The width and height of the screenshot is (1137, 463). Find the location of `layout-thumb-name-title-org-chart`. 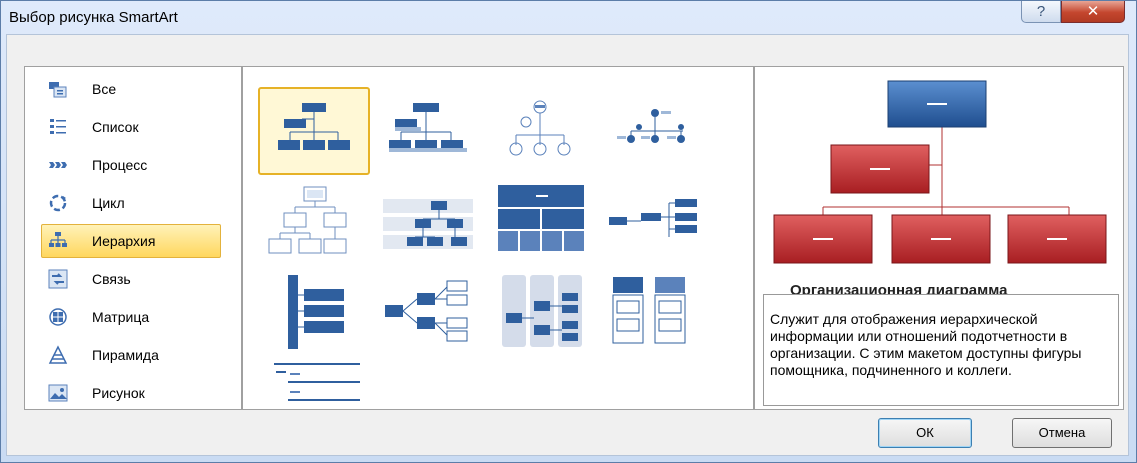

layout-thumb-name-title-org-chart is located at coordinates (427, 131).